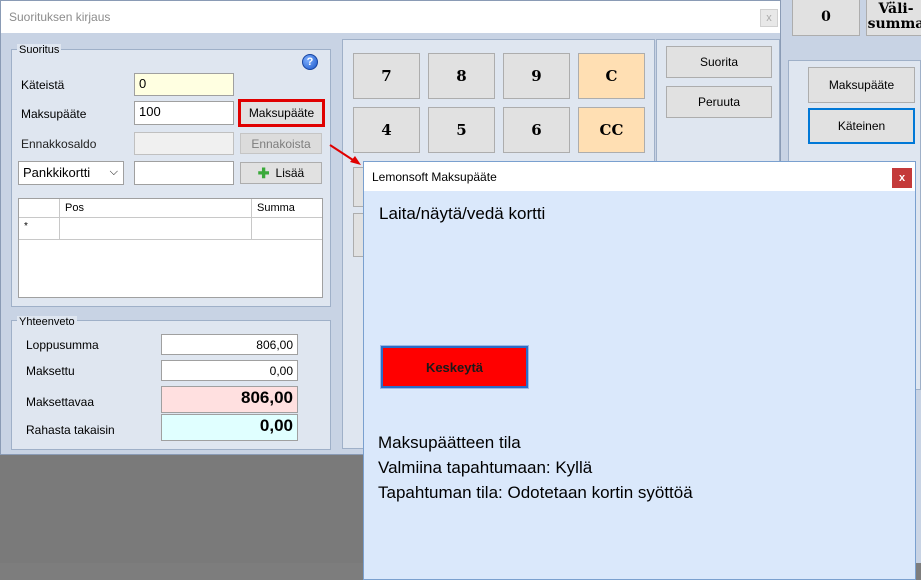 The image size is (921, 580). Describe the element at coordinates (893, 18) in the screenshot. I see `background-key-valisumma: Väli- summa` at that location.